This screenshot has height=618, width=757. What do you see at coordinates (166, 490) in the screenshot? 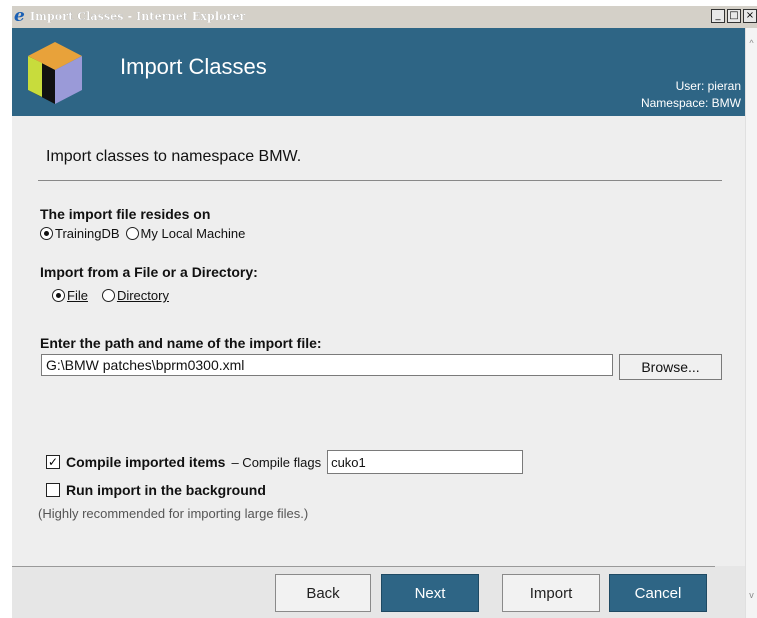
I see `background-label: Run import in the background` at bounding box center [166, 490].